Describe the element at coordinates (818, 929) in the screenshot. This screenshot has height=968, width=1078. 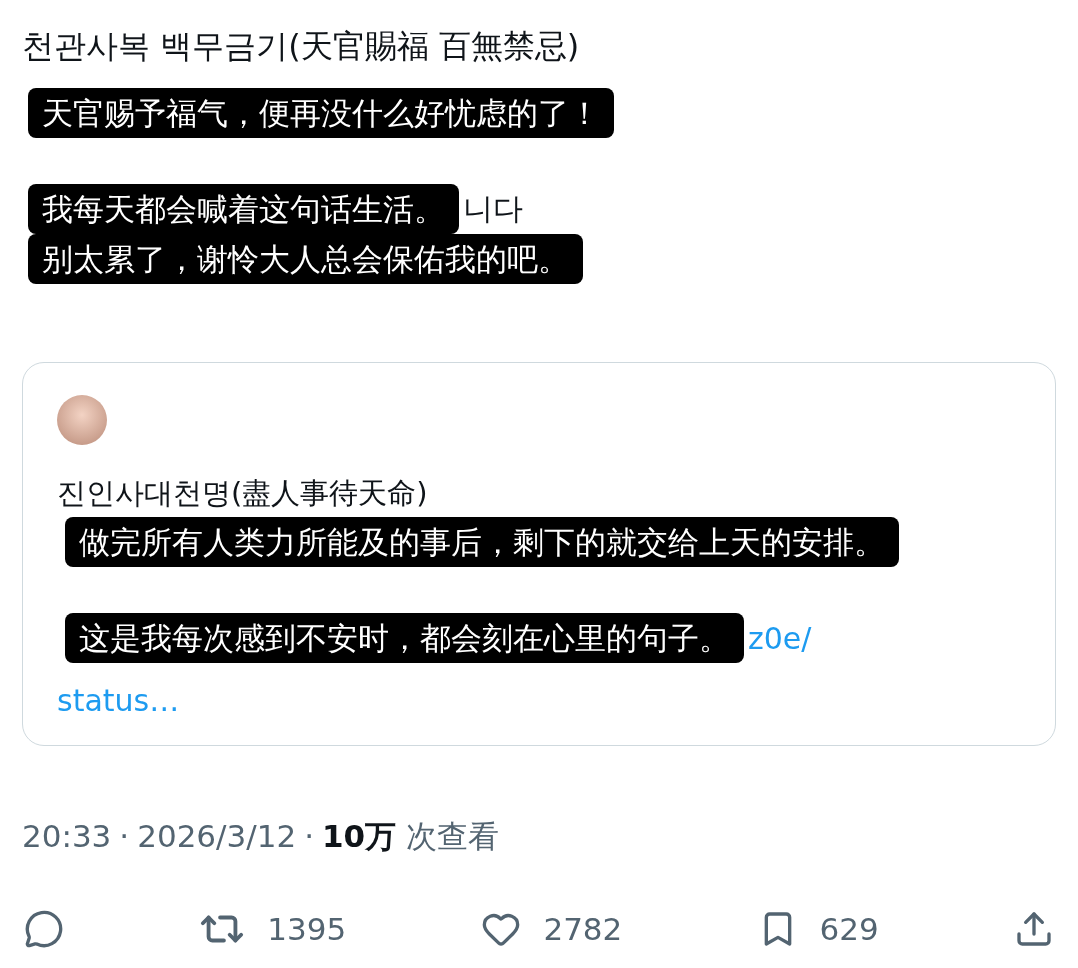
I see `bookmark-button: 629` at that location.